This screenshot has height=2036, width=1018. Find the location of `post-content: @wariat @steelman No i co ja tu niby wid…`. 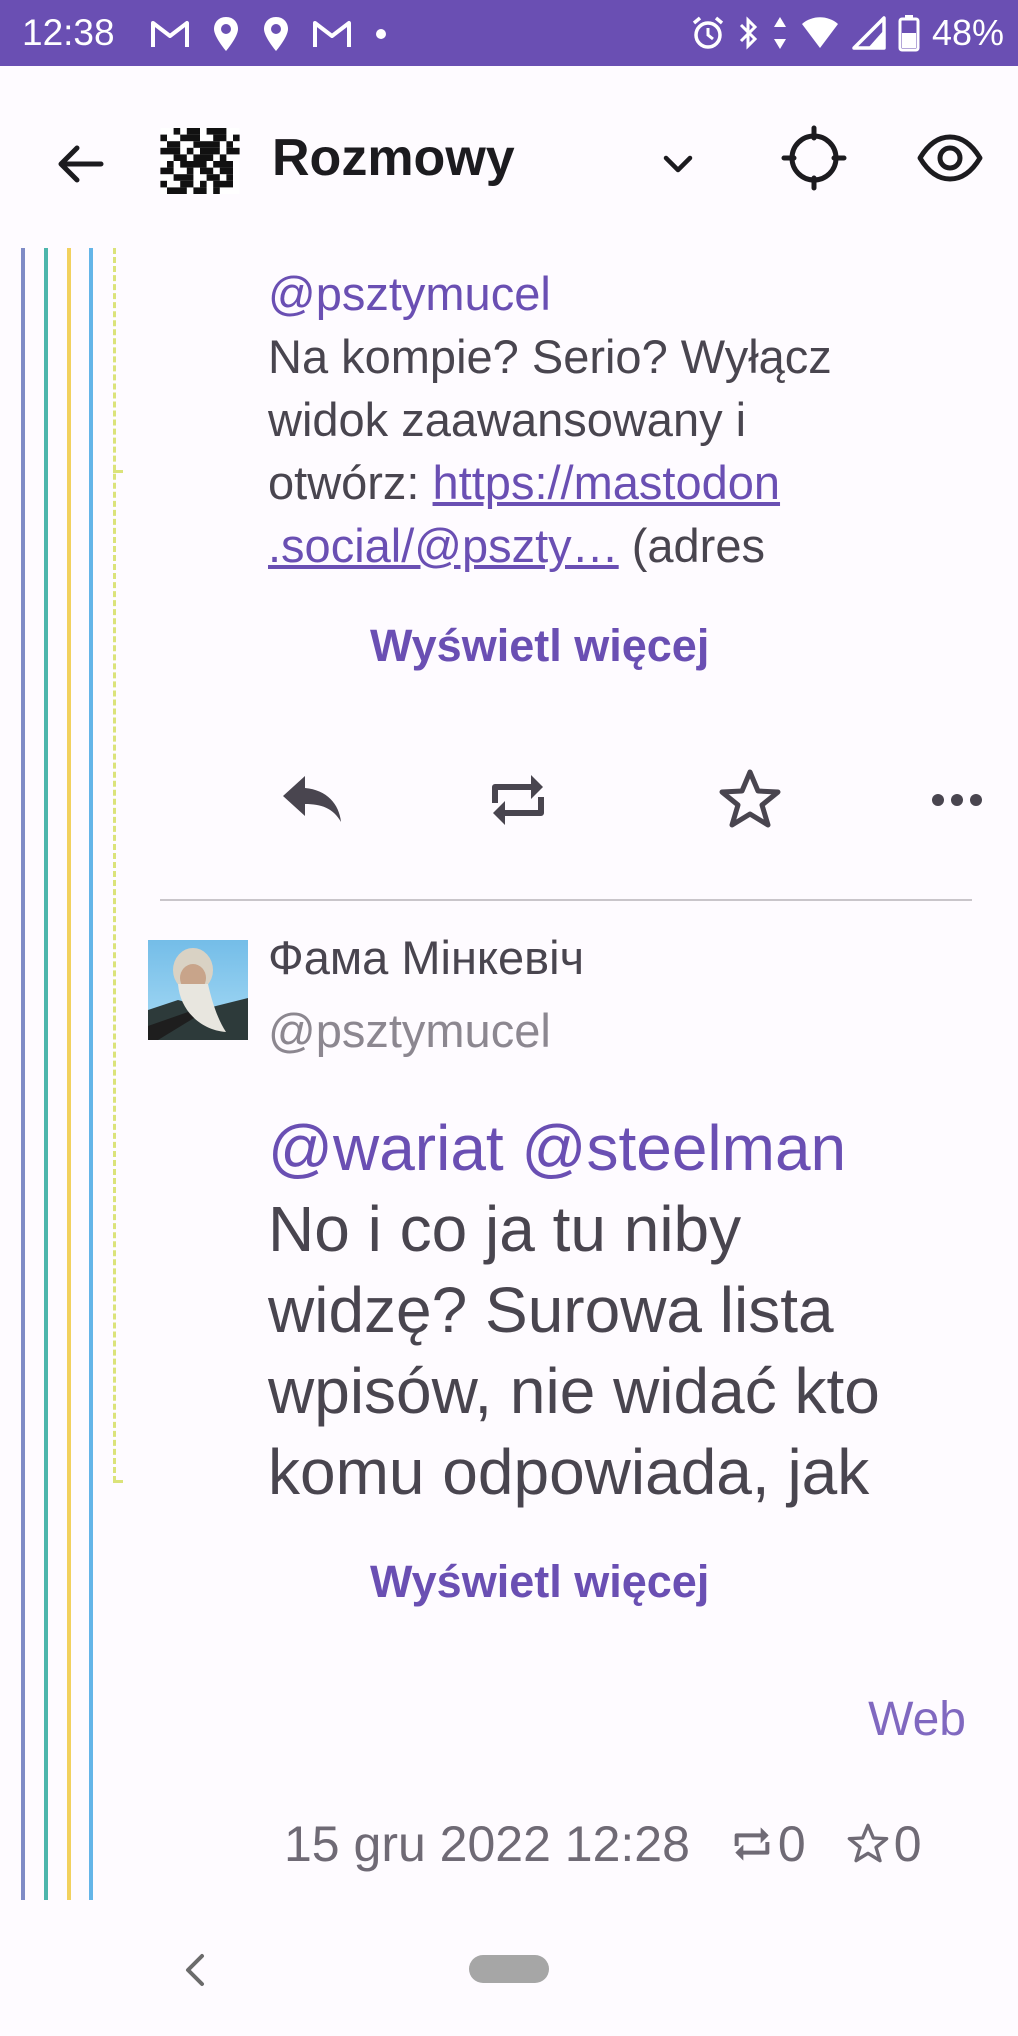

post-content: @wariat @steelman No i co ja tu niby wid… is located at coordinates (628, 1310).